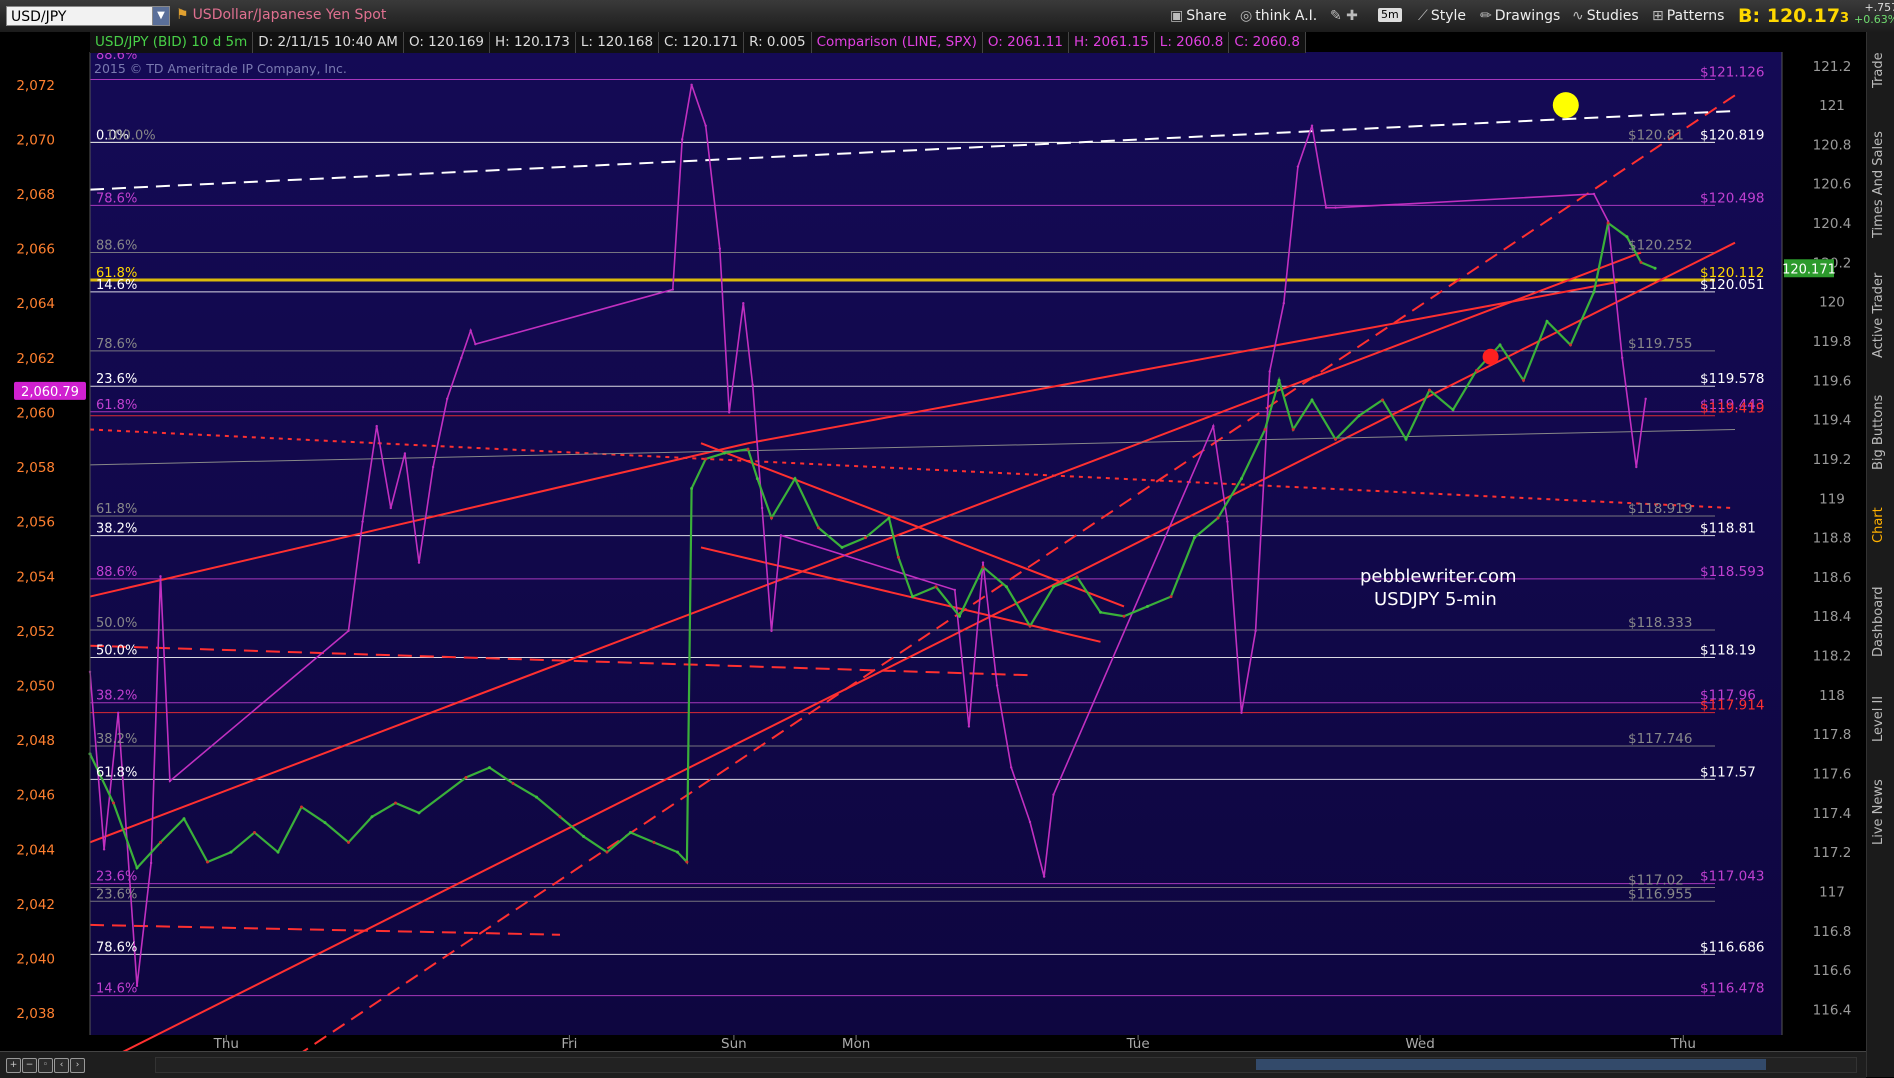  I want to click on level-label-2: $120.819, so click(1732, 135).